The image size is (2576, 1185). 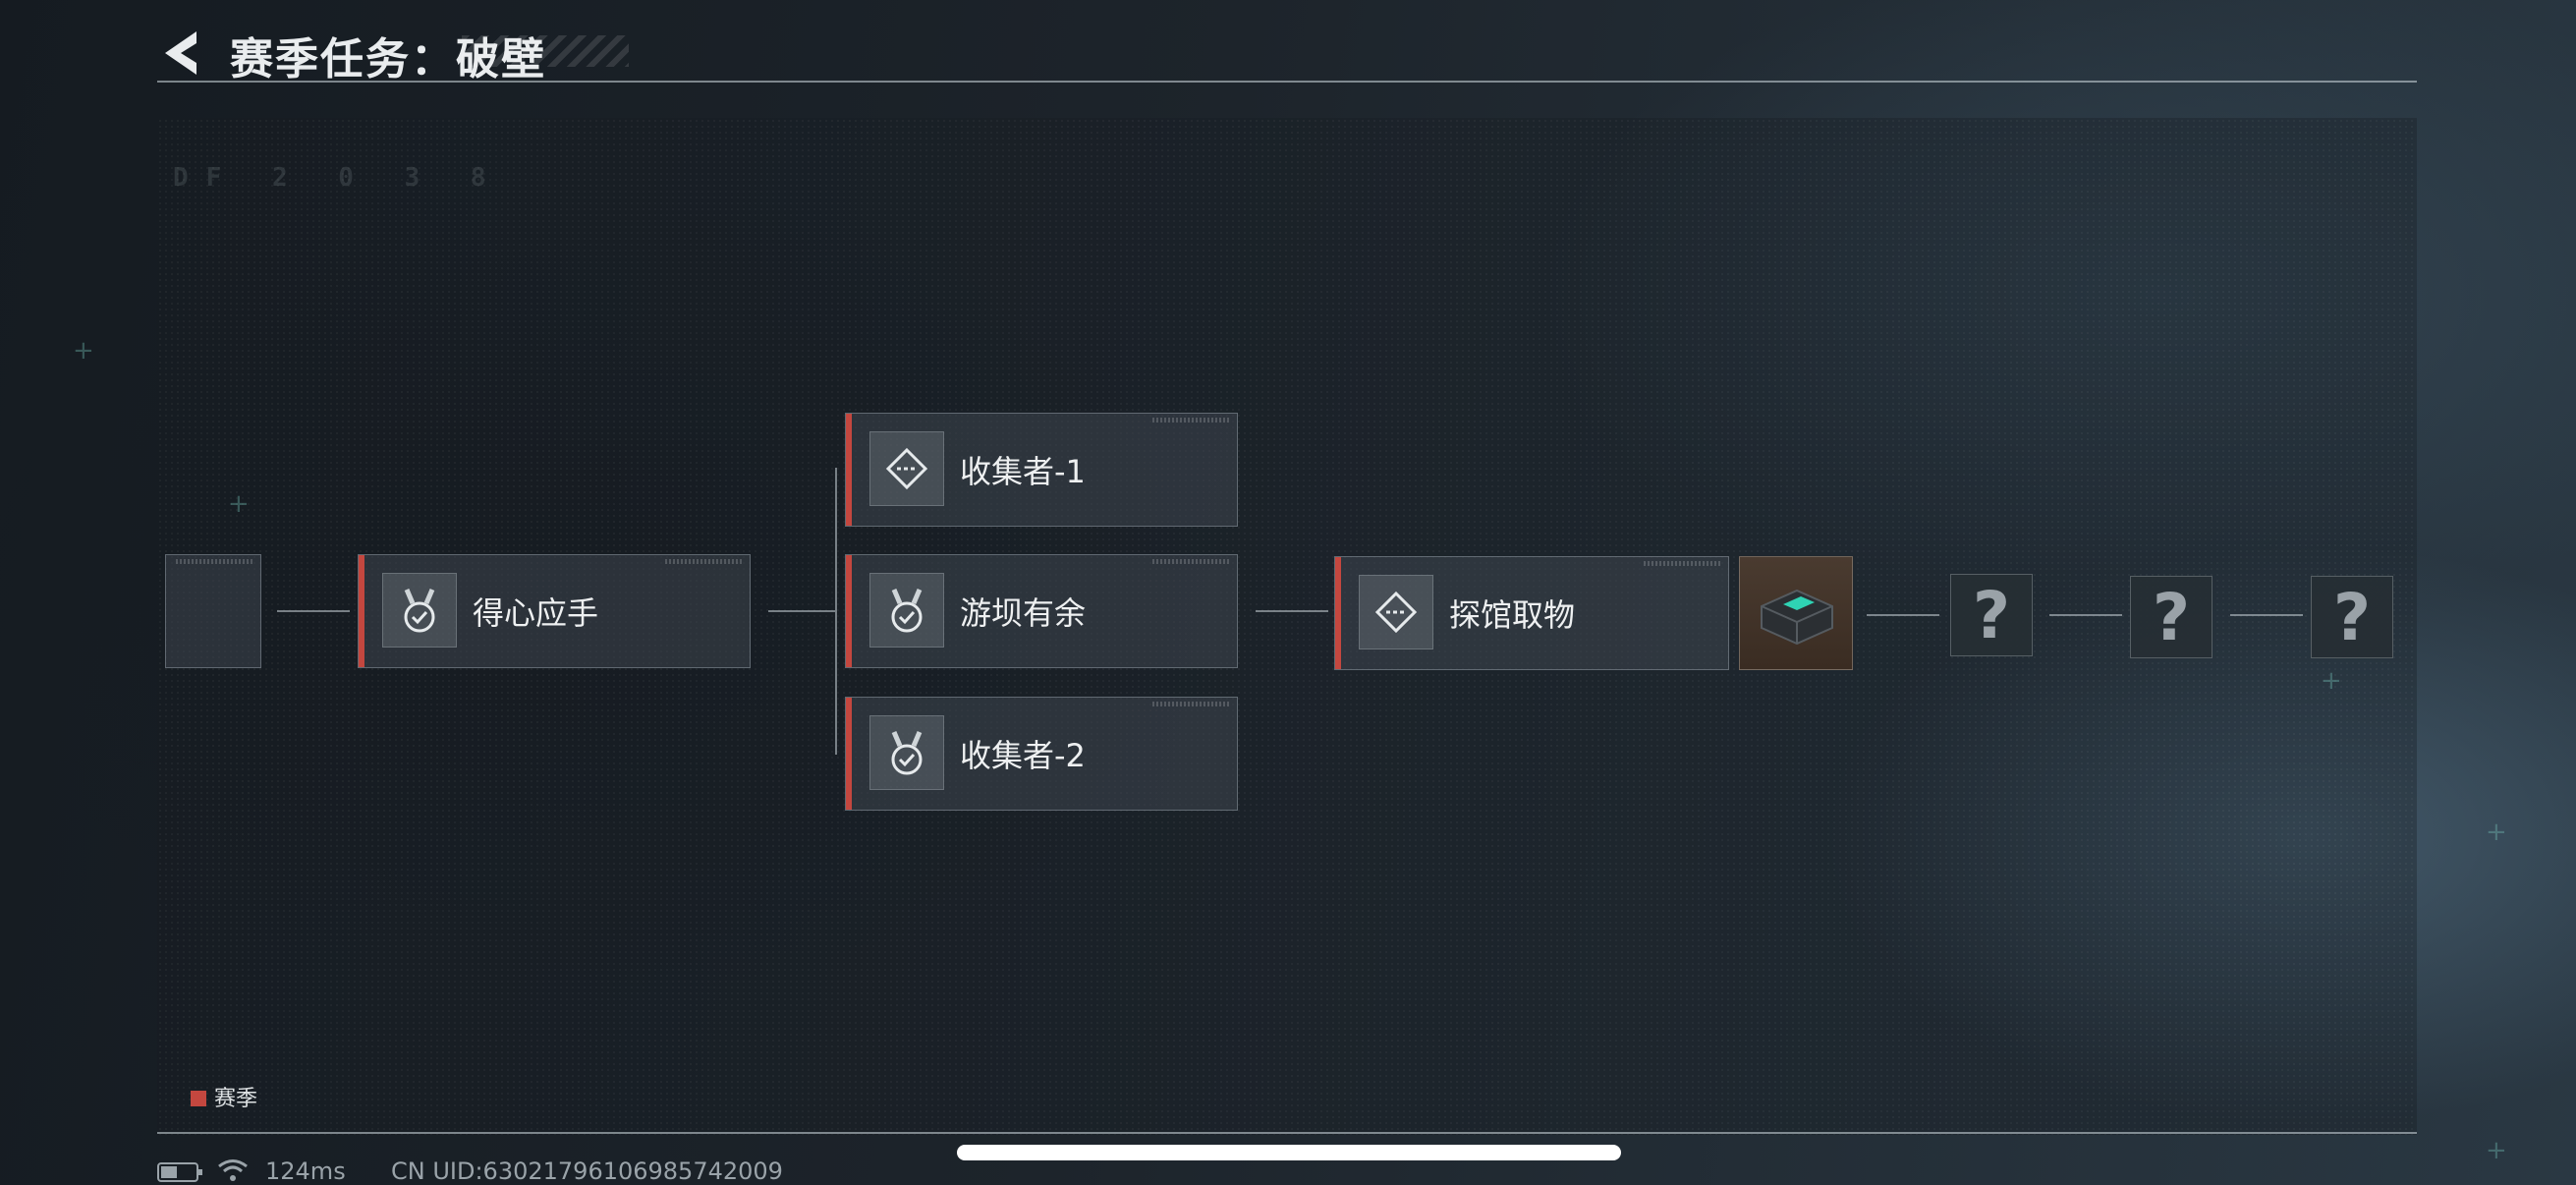 I want to click on task-node-youba: 游坝有余, so click(x=1041, y=611).